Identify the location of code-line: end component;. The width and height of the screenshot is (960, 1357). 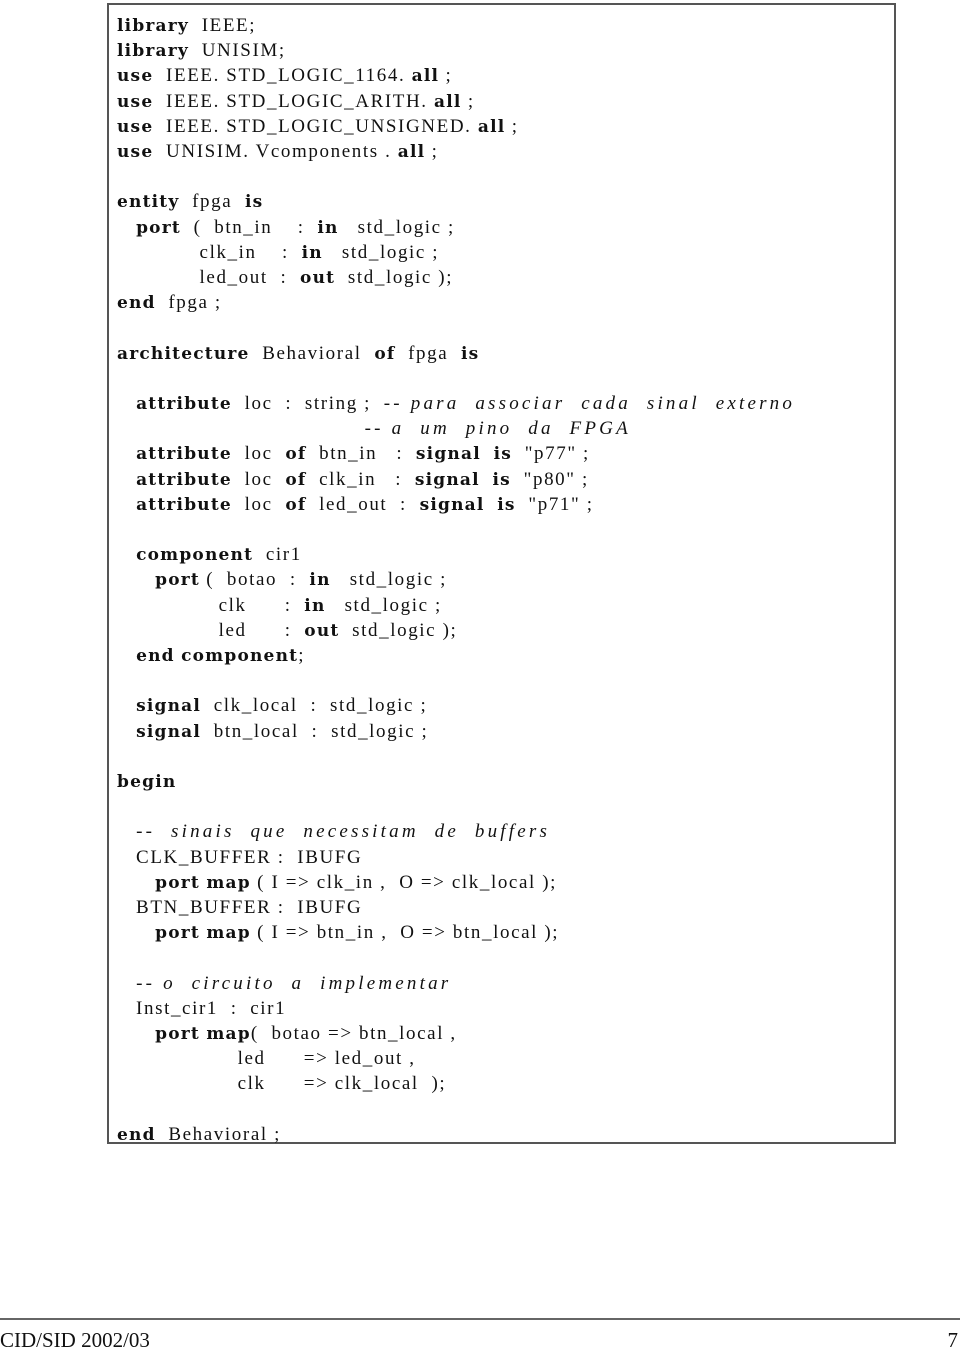
(211, 656).